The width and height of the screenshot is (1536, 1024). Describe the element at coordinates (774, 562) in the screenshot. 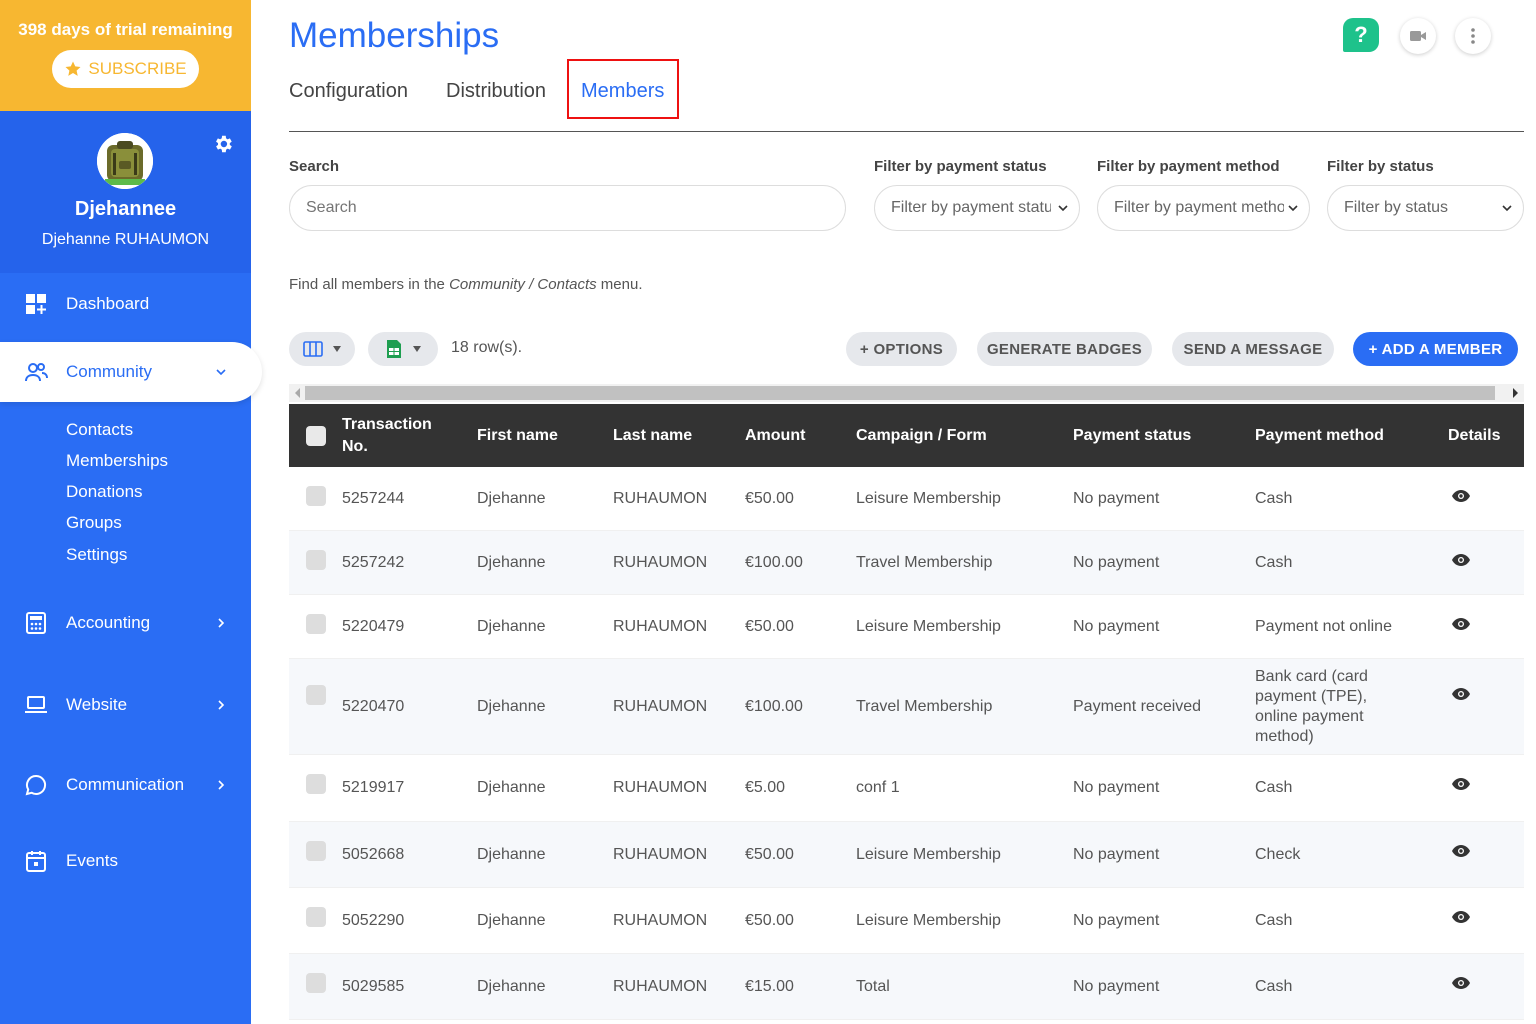

I see `cell-amount: €100.00` at that location.